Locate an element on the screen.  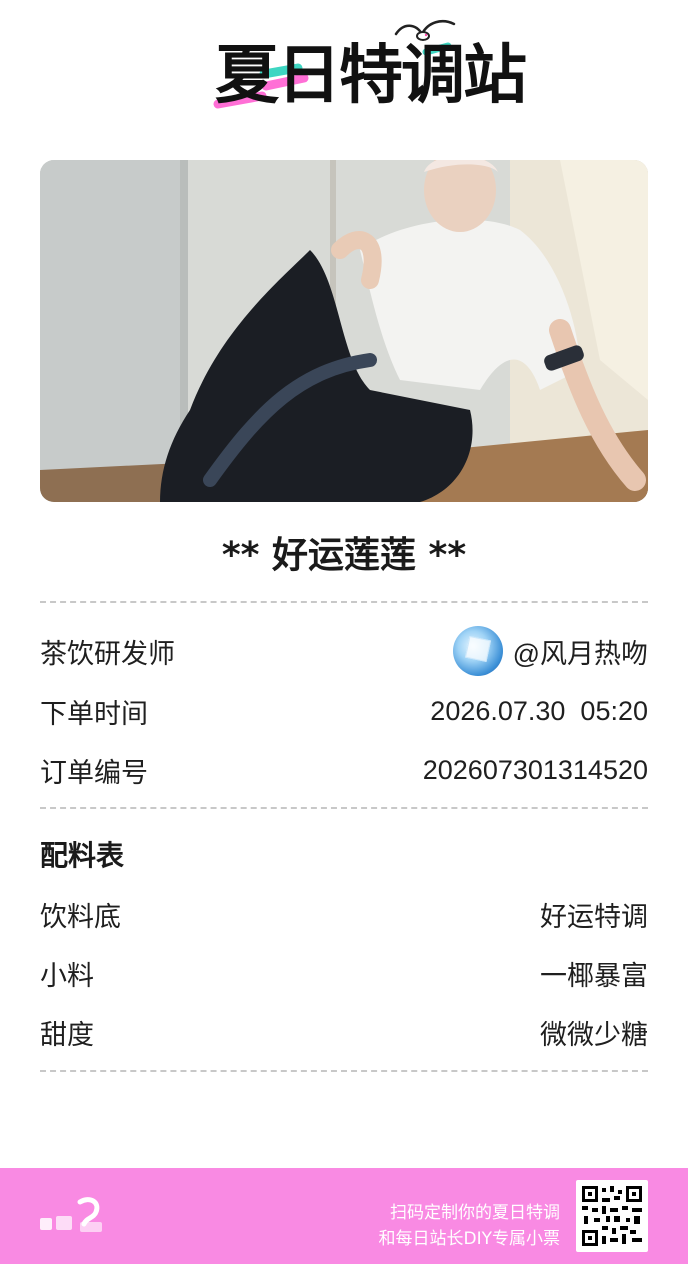
row-value: 微微少糖 is located at coordinates (594, 1034).